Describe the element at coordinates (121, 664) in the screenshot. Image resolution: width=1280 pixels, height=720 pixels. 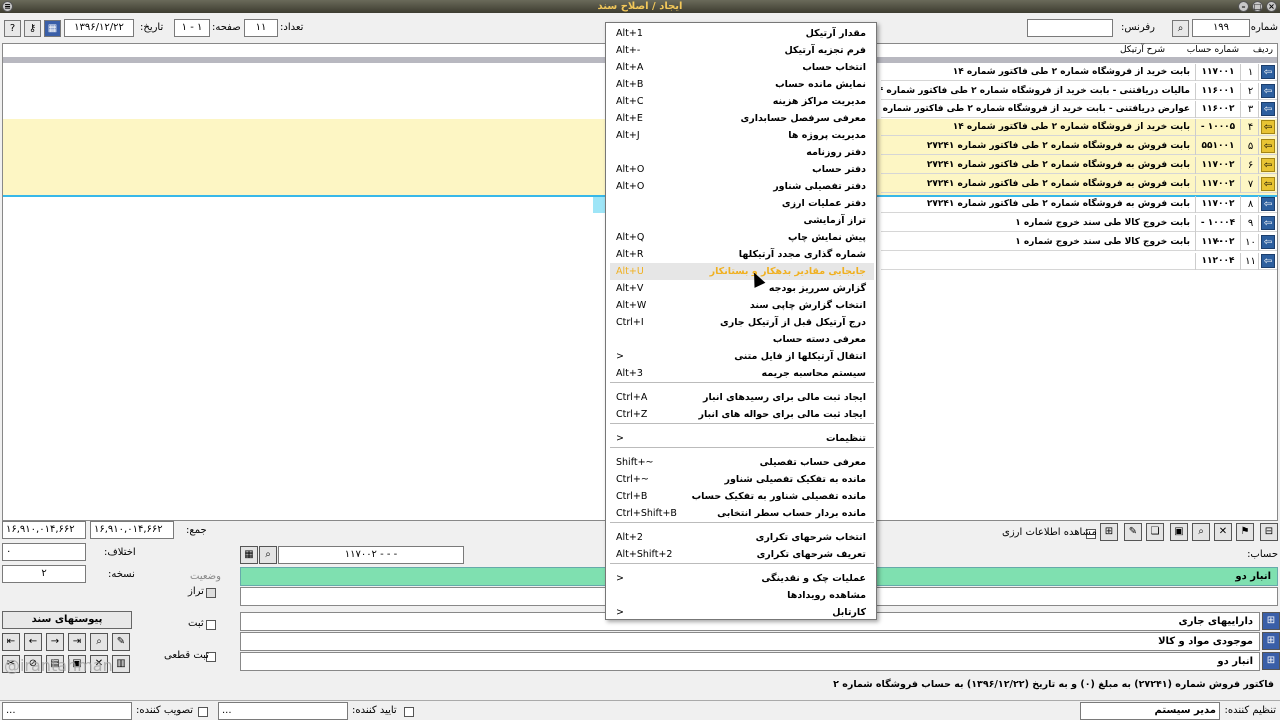
I see `tool-icon-6: ▥` at that location.